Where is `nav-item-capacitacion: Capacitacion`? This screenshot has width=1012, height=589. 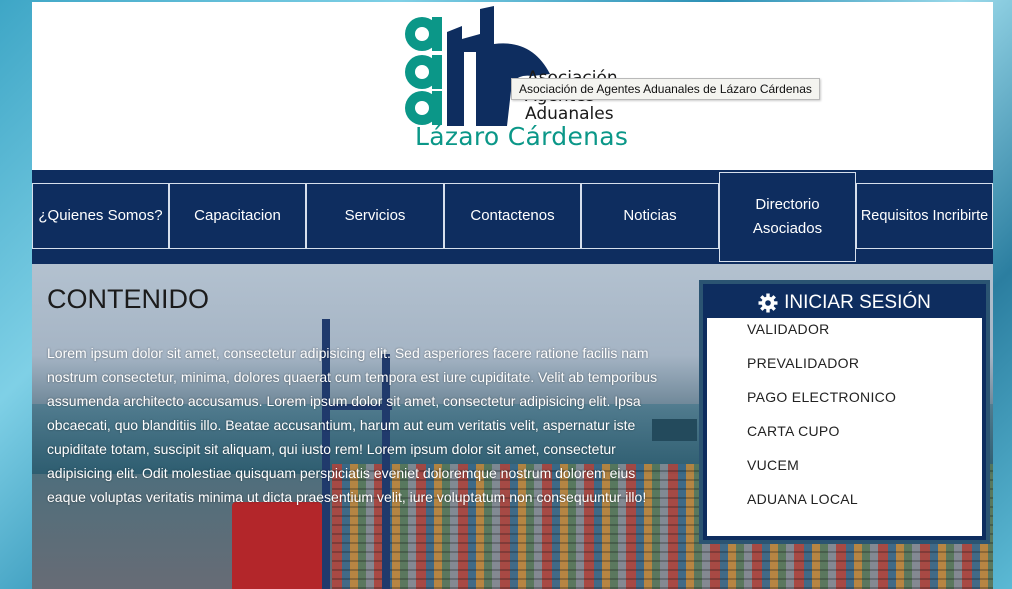
nav-item-capacitacion: Capacitacion is located at coordinates (237, 216).